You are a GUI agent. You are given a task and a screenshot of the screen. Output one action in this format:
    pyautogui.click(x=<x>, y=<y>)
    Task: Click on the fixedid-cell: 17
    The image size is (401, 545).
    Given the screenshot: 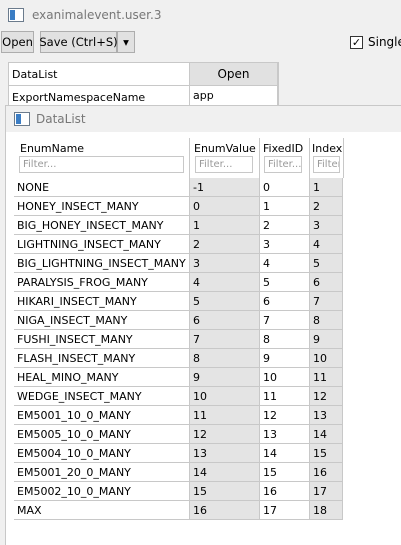 What is the action you would take?
    pyautogui.click(x=285, y=510)
    